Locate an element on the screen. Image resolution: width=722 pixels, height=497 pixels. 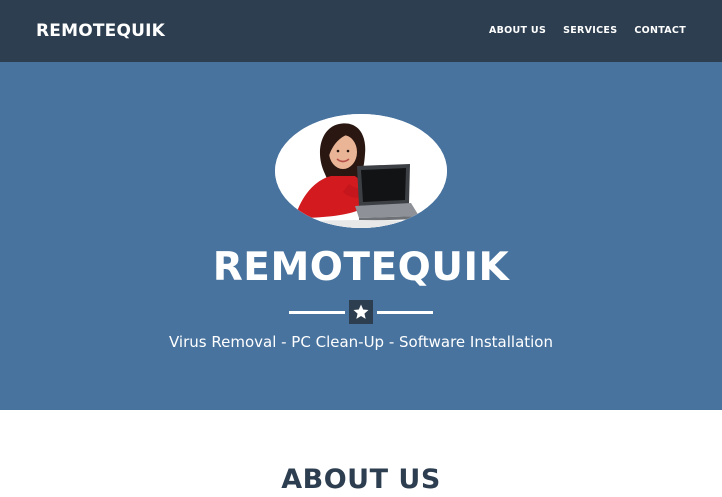
nav-link-services: SERVICES is located at coordinates (590, 31).